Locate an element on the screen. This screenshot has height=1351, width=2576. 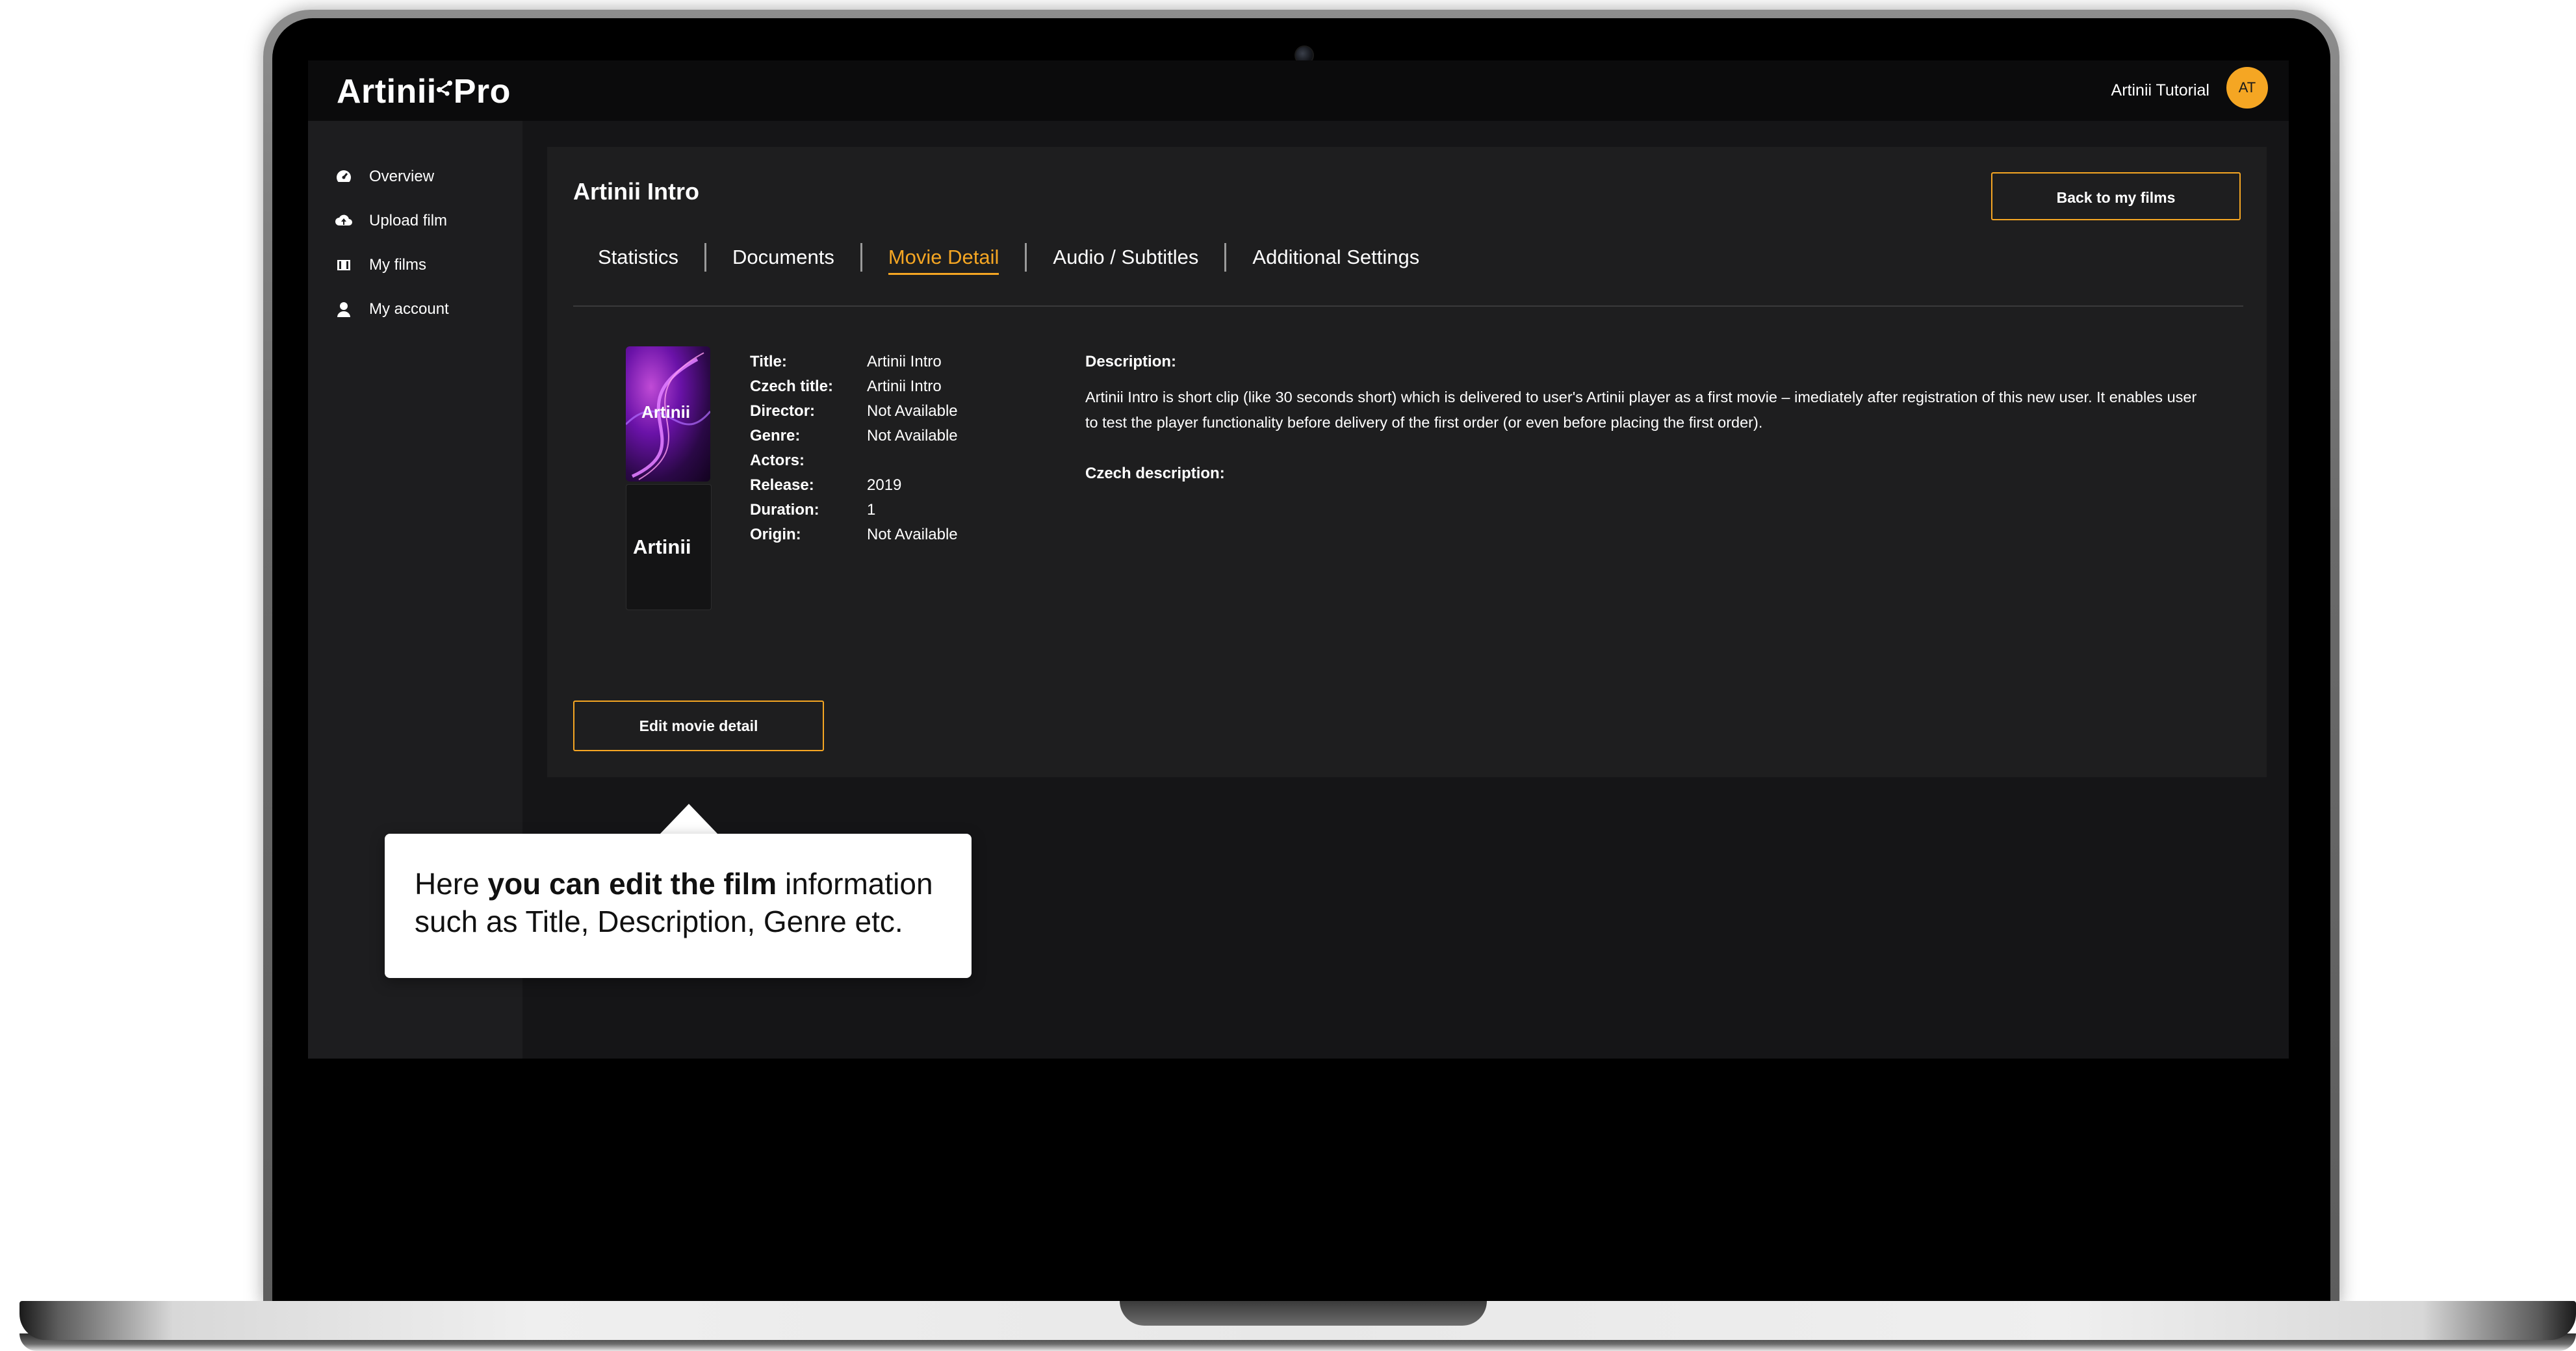
detail-label: Title: is located at coordinates (769, 362).